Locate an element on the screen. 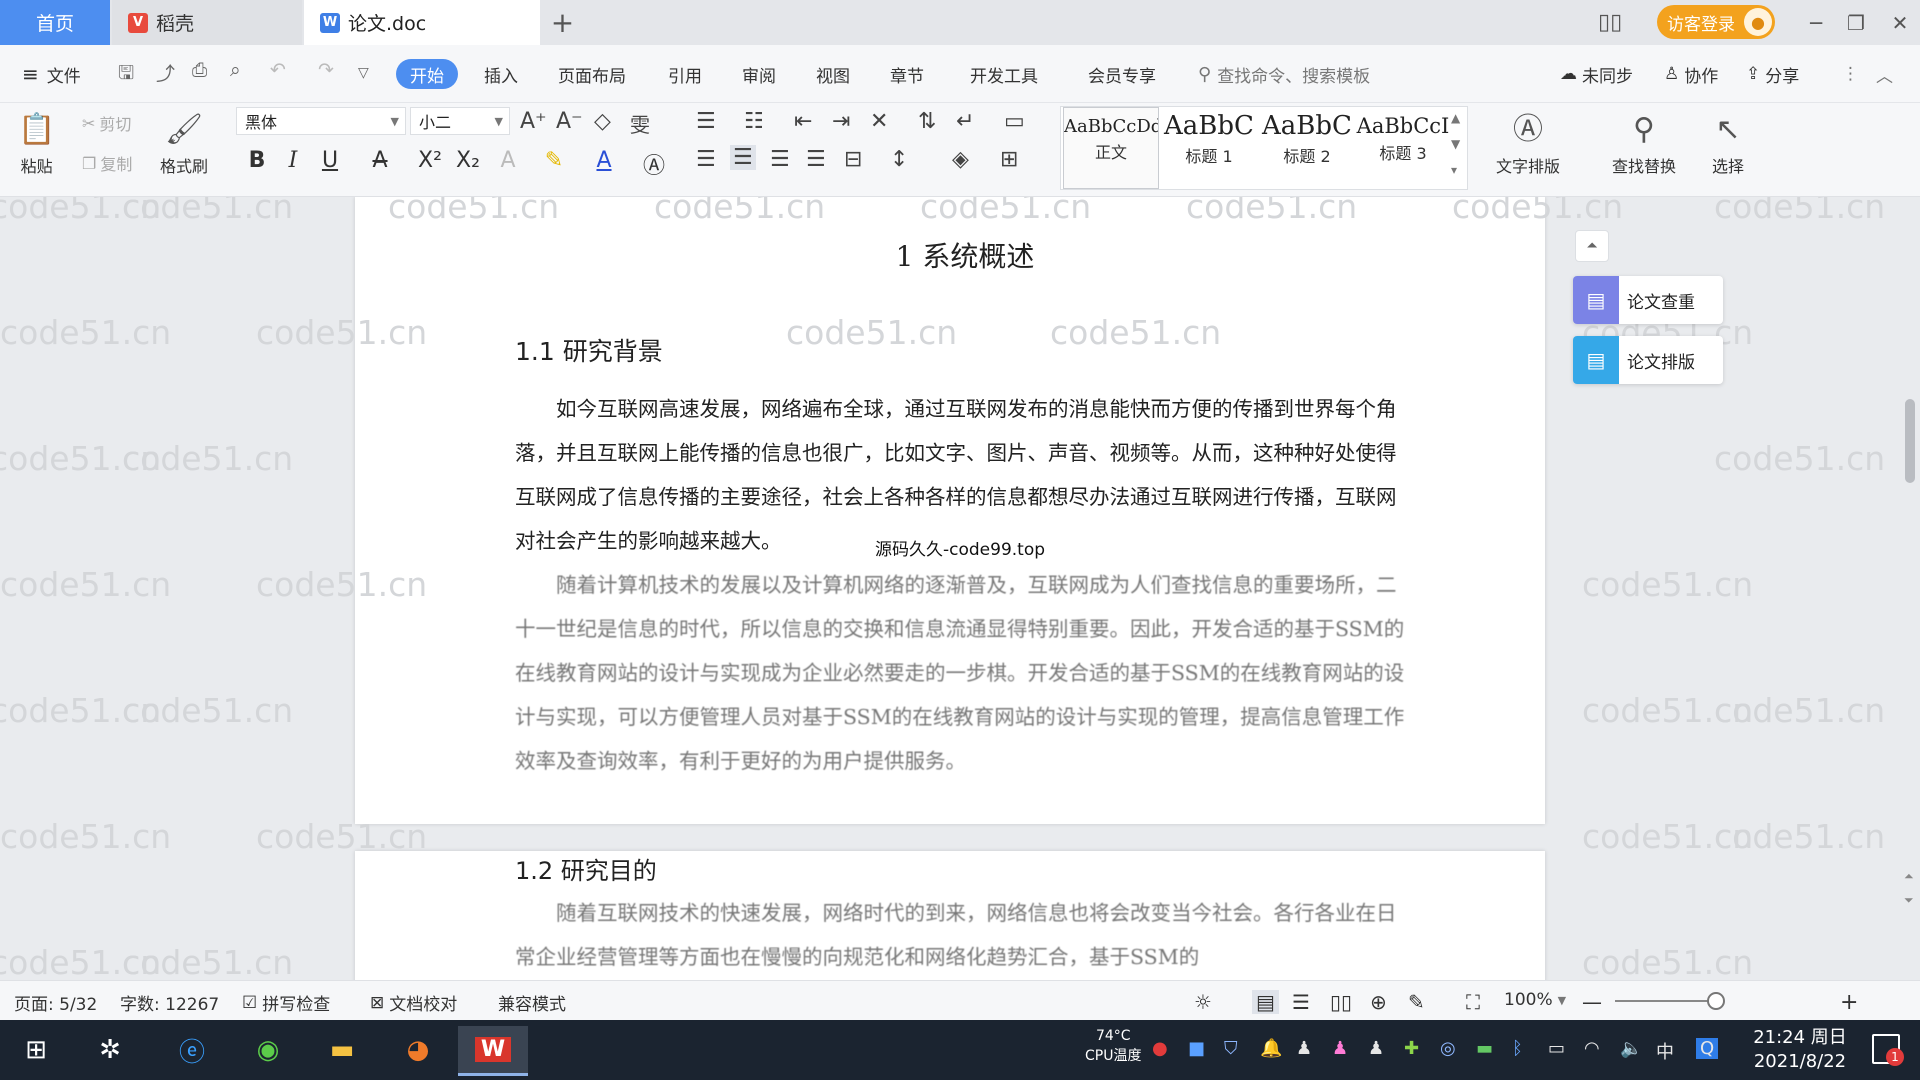  distributed-align-icon: ⊟ is located at coordinates (853, 159).